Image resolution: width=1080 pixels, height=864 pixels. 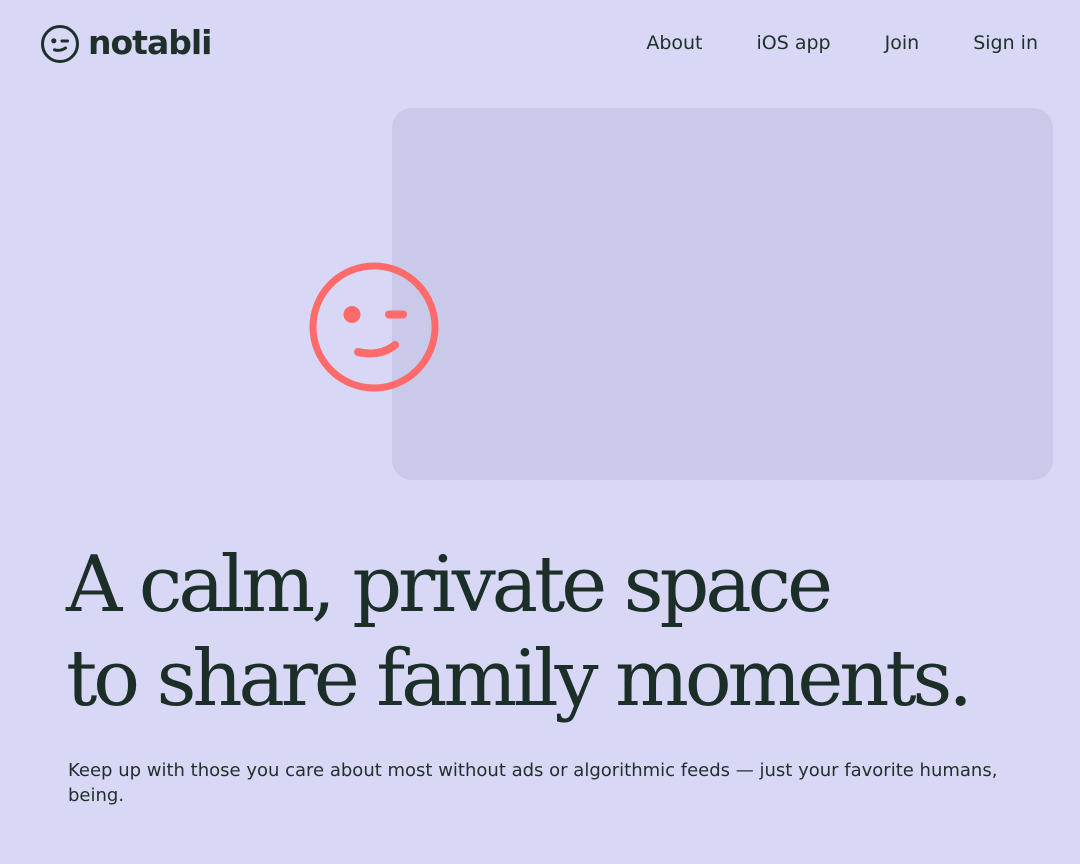 What do you see at coordinates (674, 43) in the screenshot?
I see `nav-link-about: About` at bounding box center [674, 43].